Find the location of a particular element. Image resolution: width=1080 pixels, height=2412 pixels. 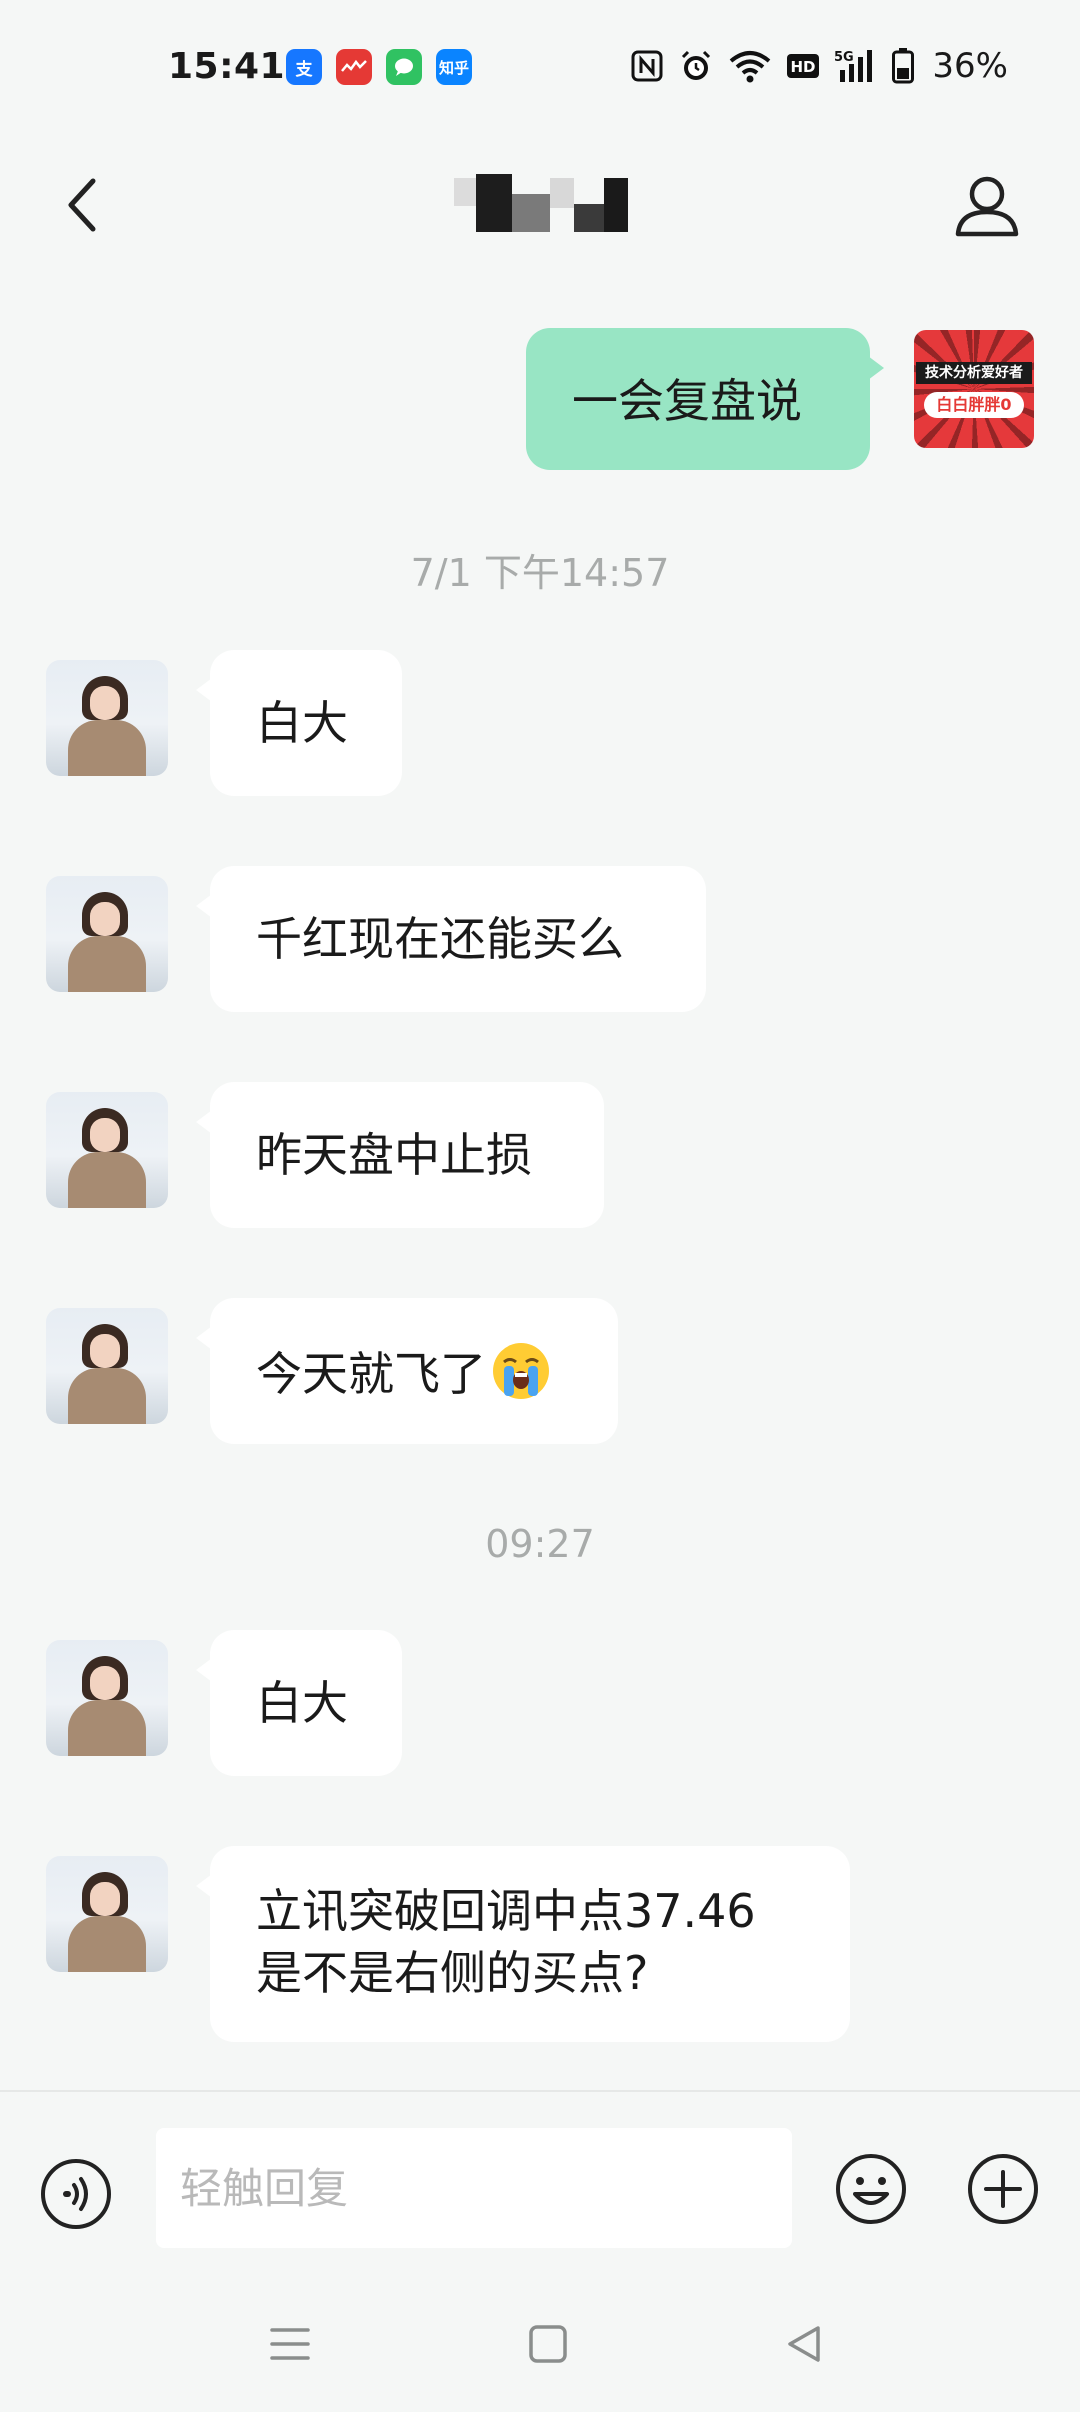

avatar-text-top: 技术分析爱好者 is located at coordinates (974, 373).